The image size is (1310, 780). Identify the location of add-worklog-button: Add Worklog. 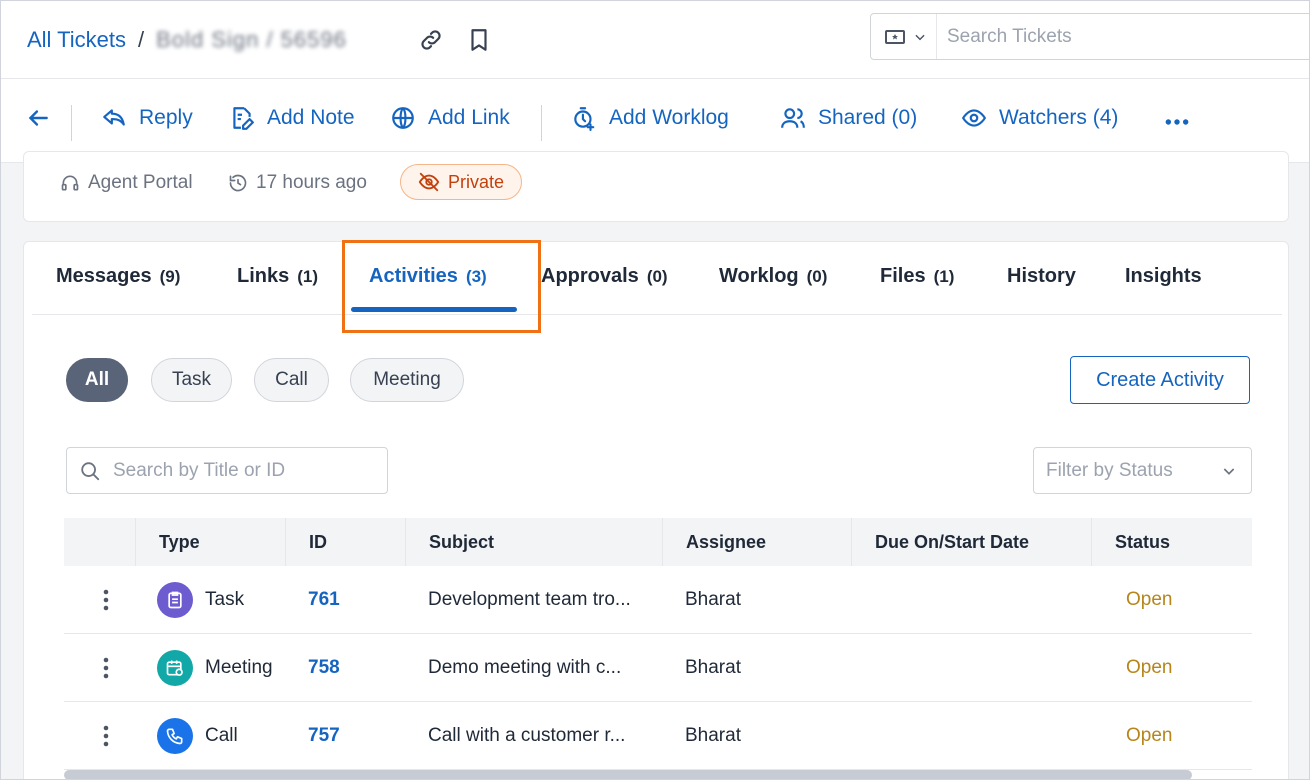
(650, 118).